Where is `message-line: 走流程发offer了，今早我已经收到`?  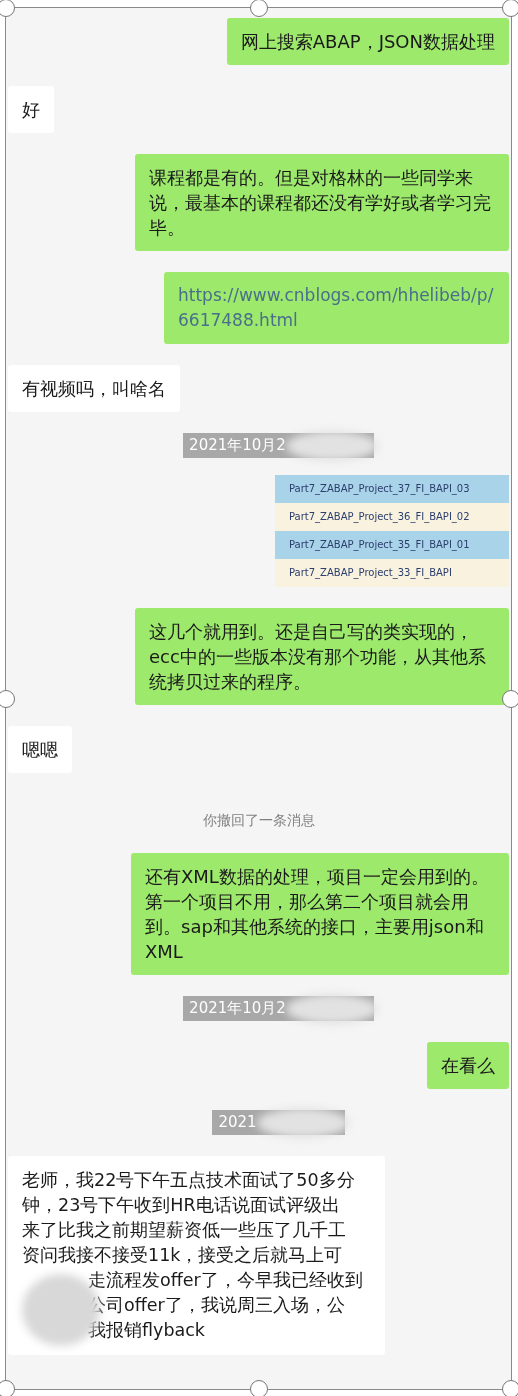
message-line: 走流程发offer了，今早我已经收到 is located at coordinates (225, 1280).